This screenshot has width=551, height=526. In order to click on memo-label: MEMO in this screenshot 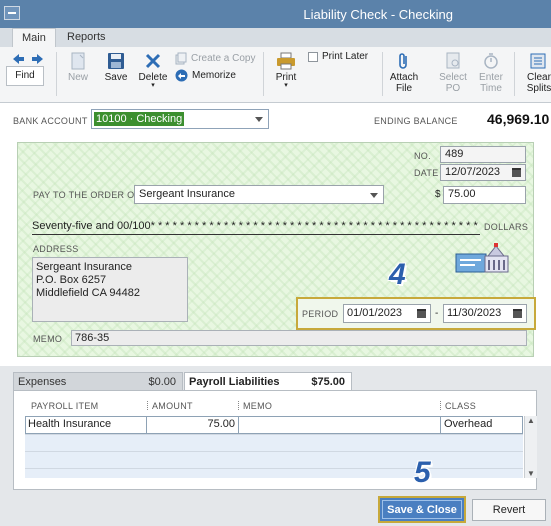, I will do `click(48, 339)`.